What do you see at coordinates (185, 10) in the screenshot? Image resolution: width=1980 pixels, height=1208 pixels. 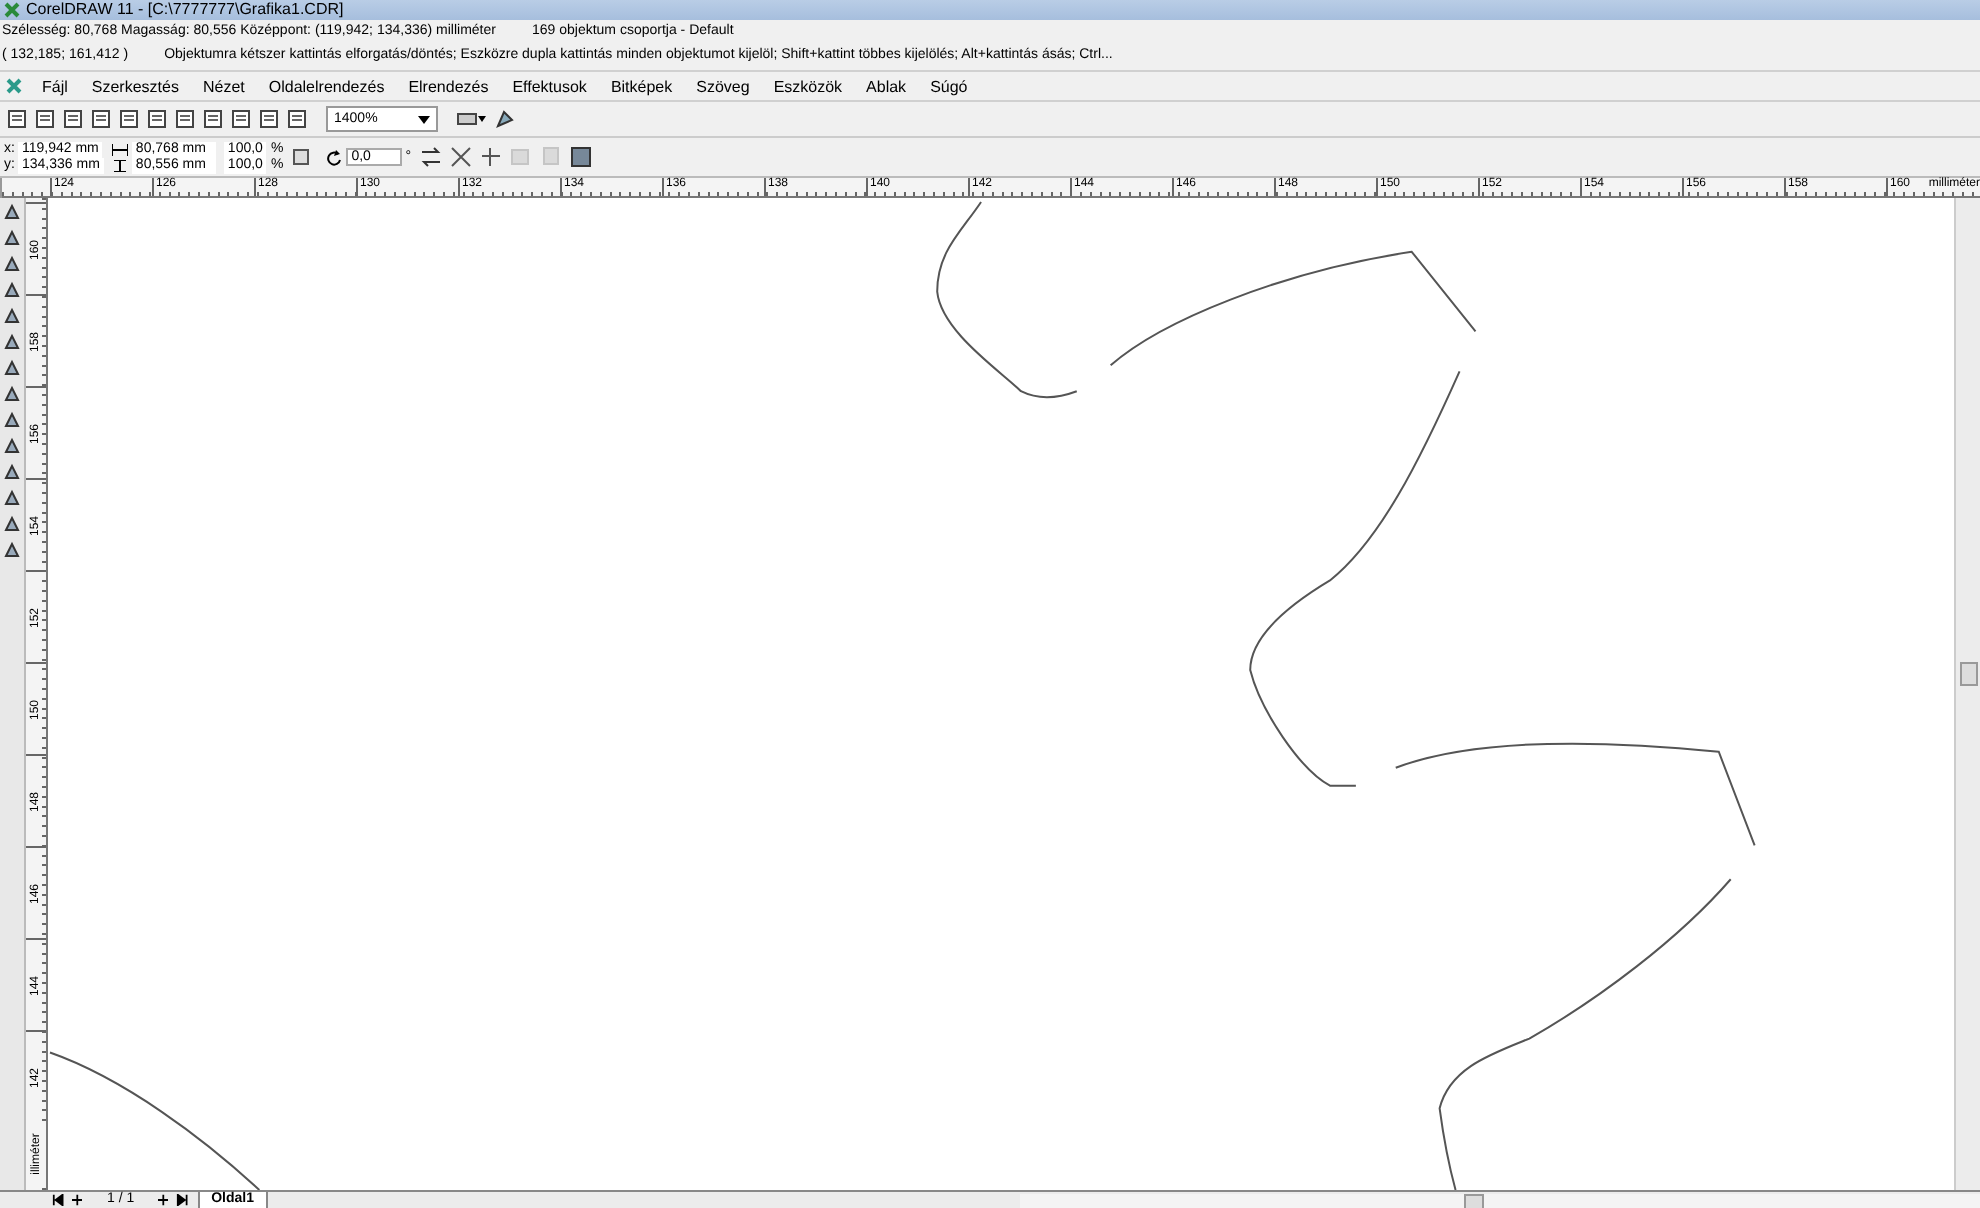 I see `window-title: CorelDRAW 11 - [C:\7777777\Grafika1.CDR]` at bounding box center [185, 10].